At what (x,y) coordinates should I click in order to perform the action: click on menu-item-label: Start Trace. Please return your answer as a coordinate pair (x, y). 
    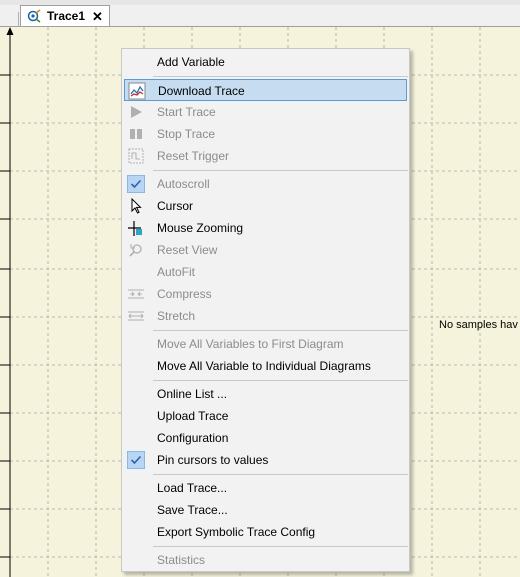
    Looking at the image, I should click on (186, 112).